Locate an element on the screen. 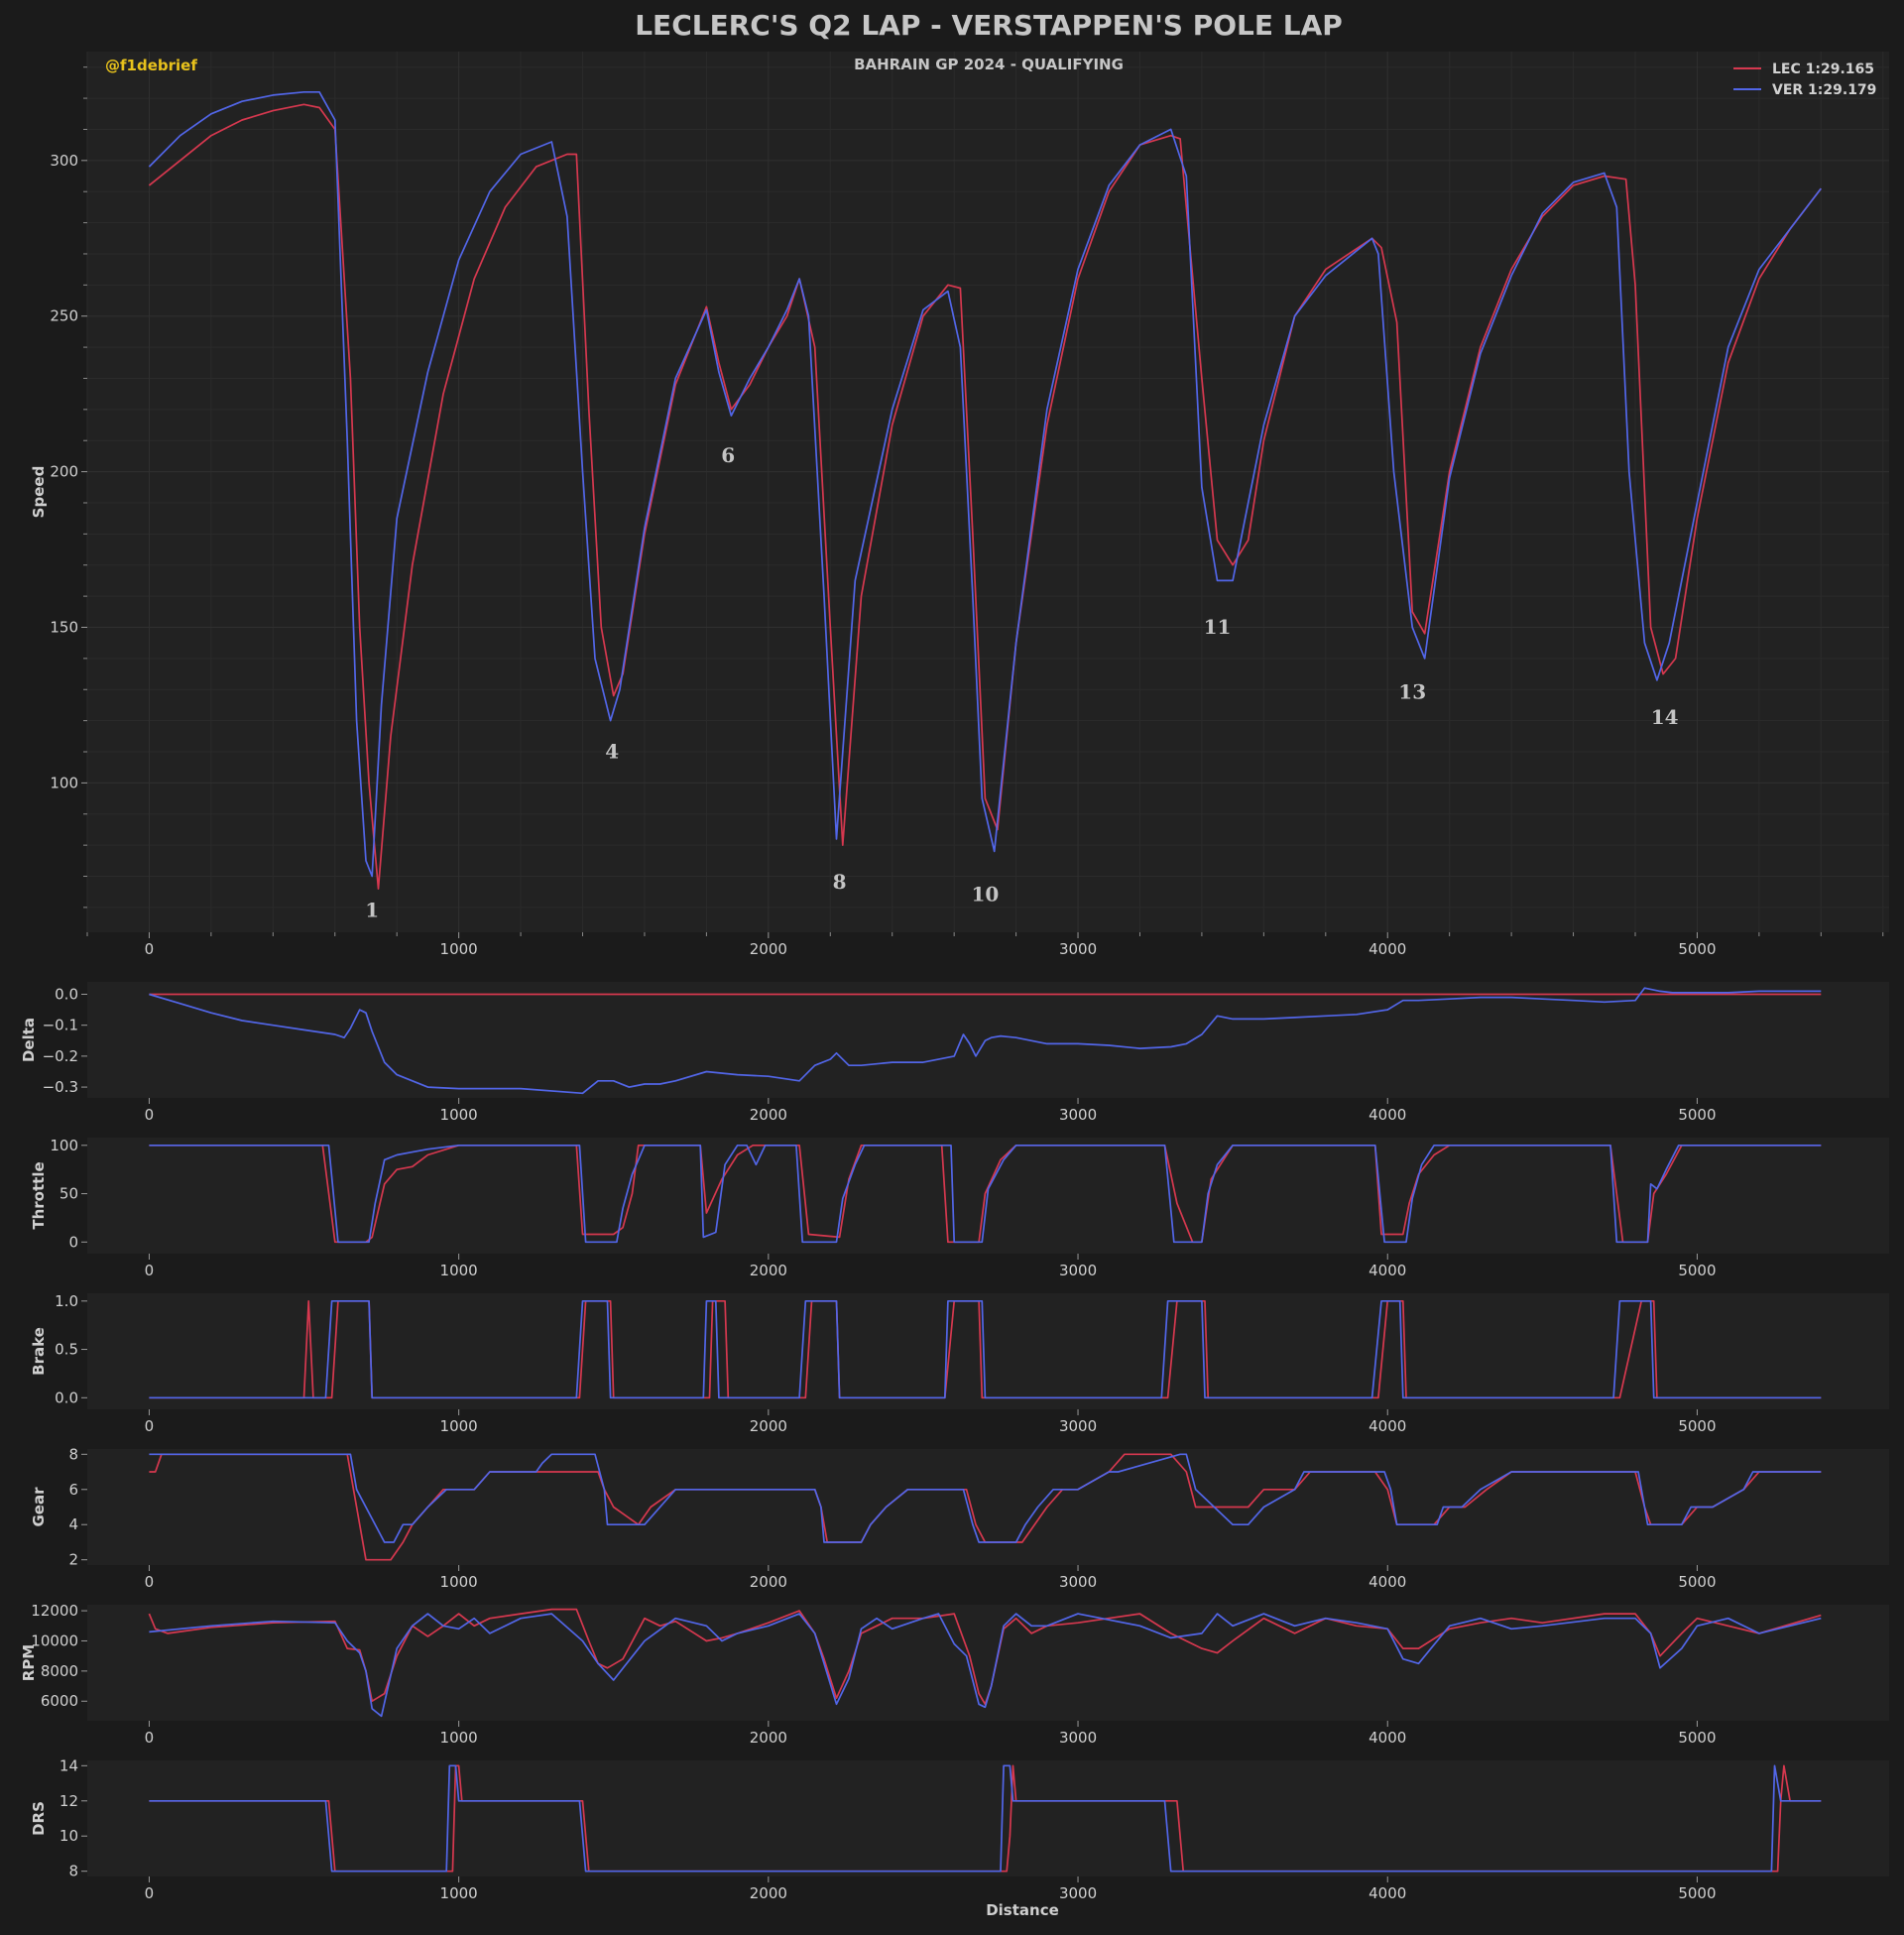  gear-y-tick-label: 6 is located at coordinates (73, 1490).